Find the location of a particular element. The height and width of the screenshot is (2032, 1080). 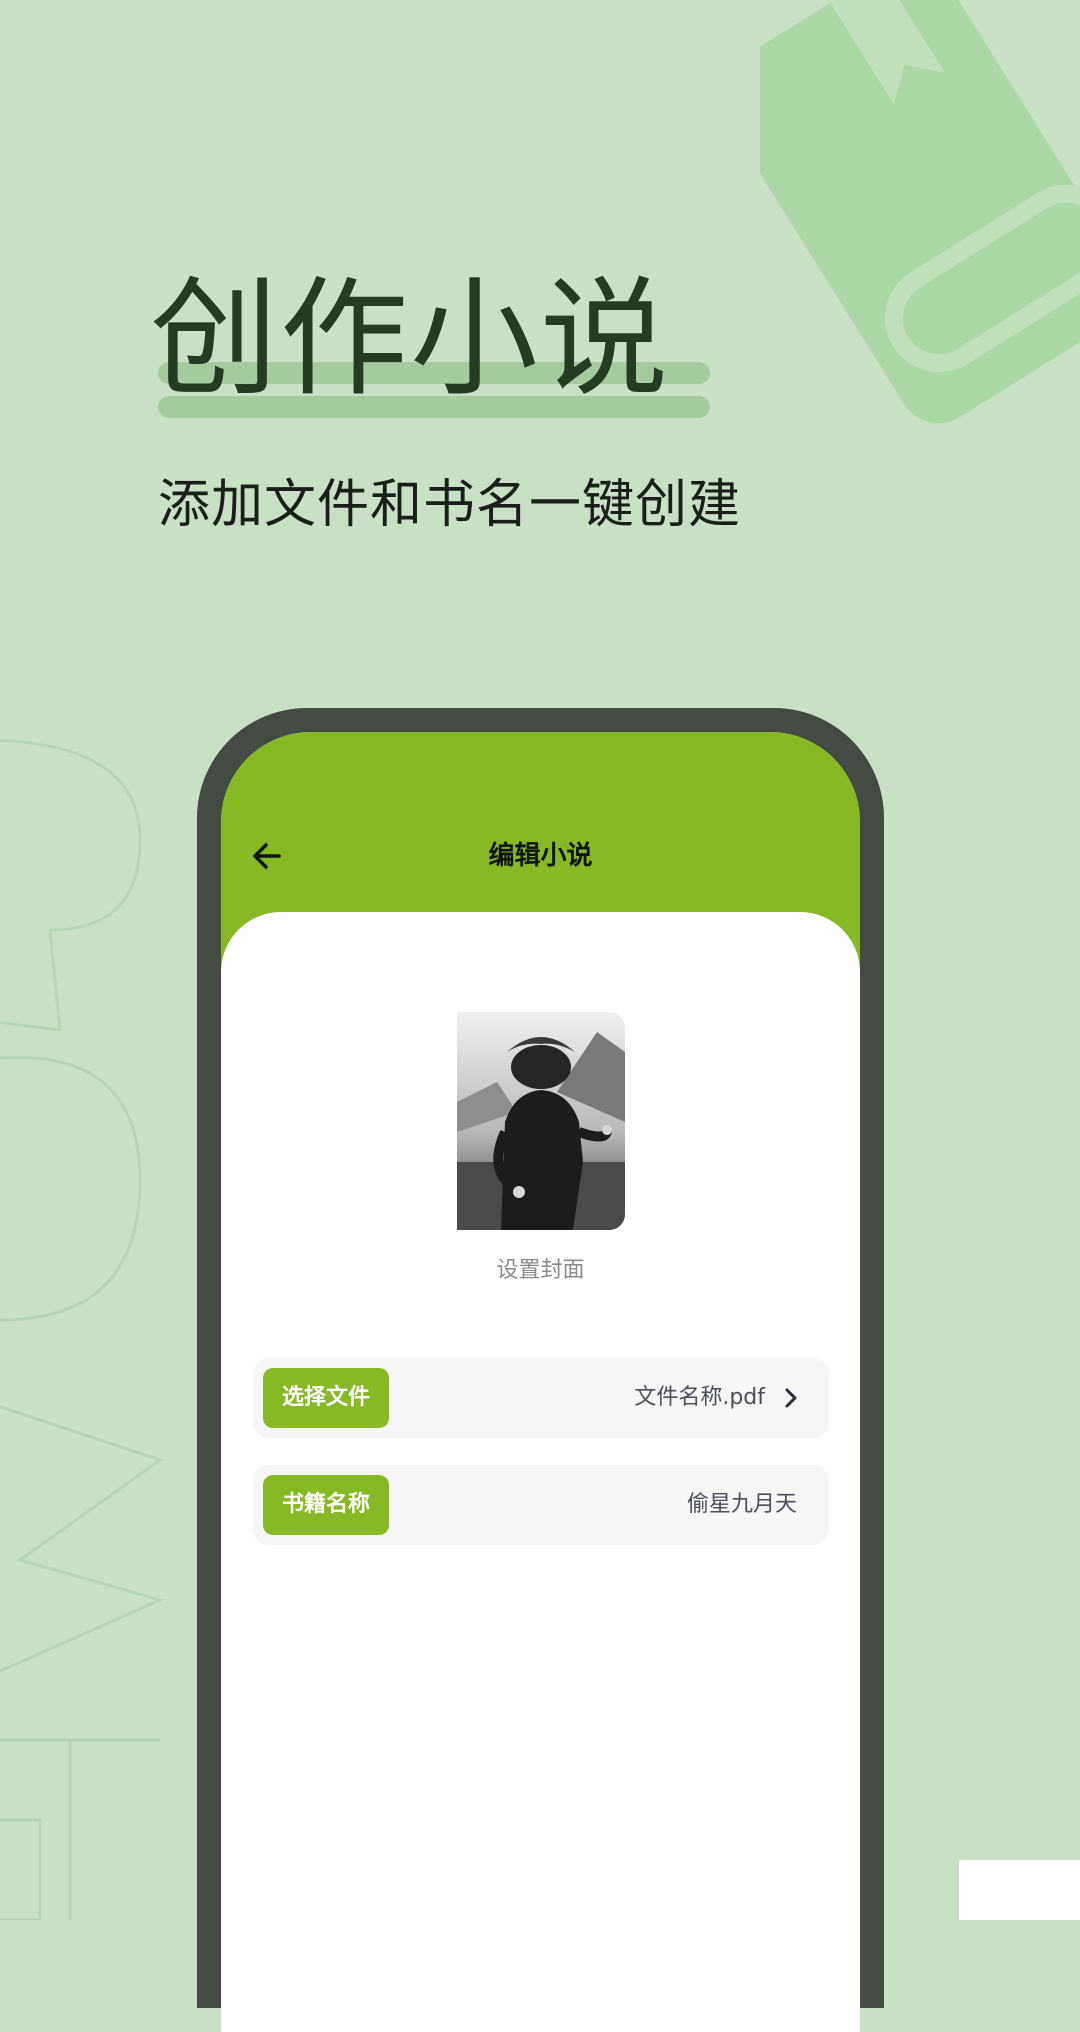

hero-subtitle: 添加文件和书名一键创建 is located at coordinates (450, 505).